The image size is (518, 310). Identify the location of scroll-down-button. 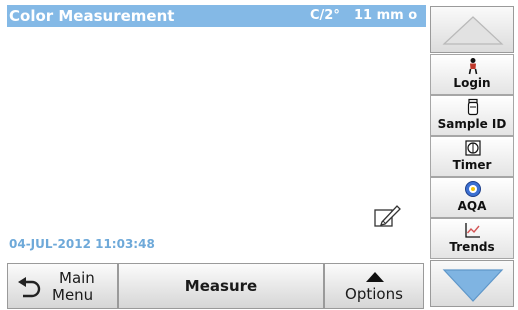
(472, 283).